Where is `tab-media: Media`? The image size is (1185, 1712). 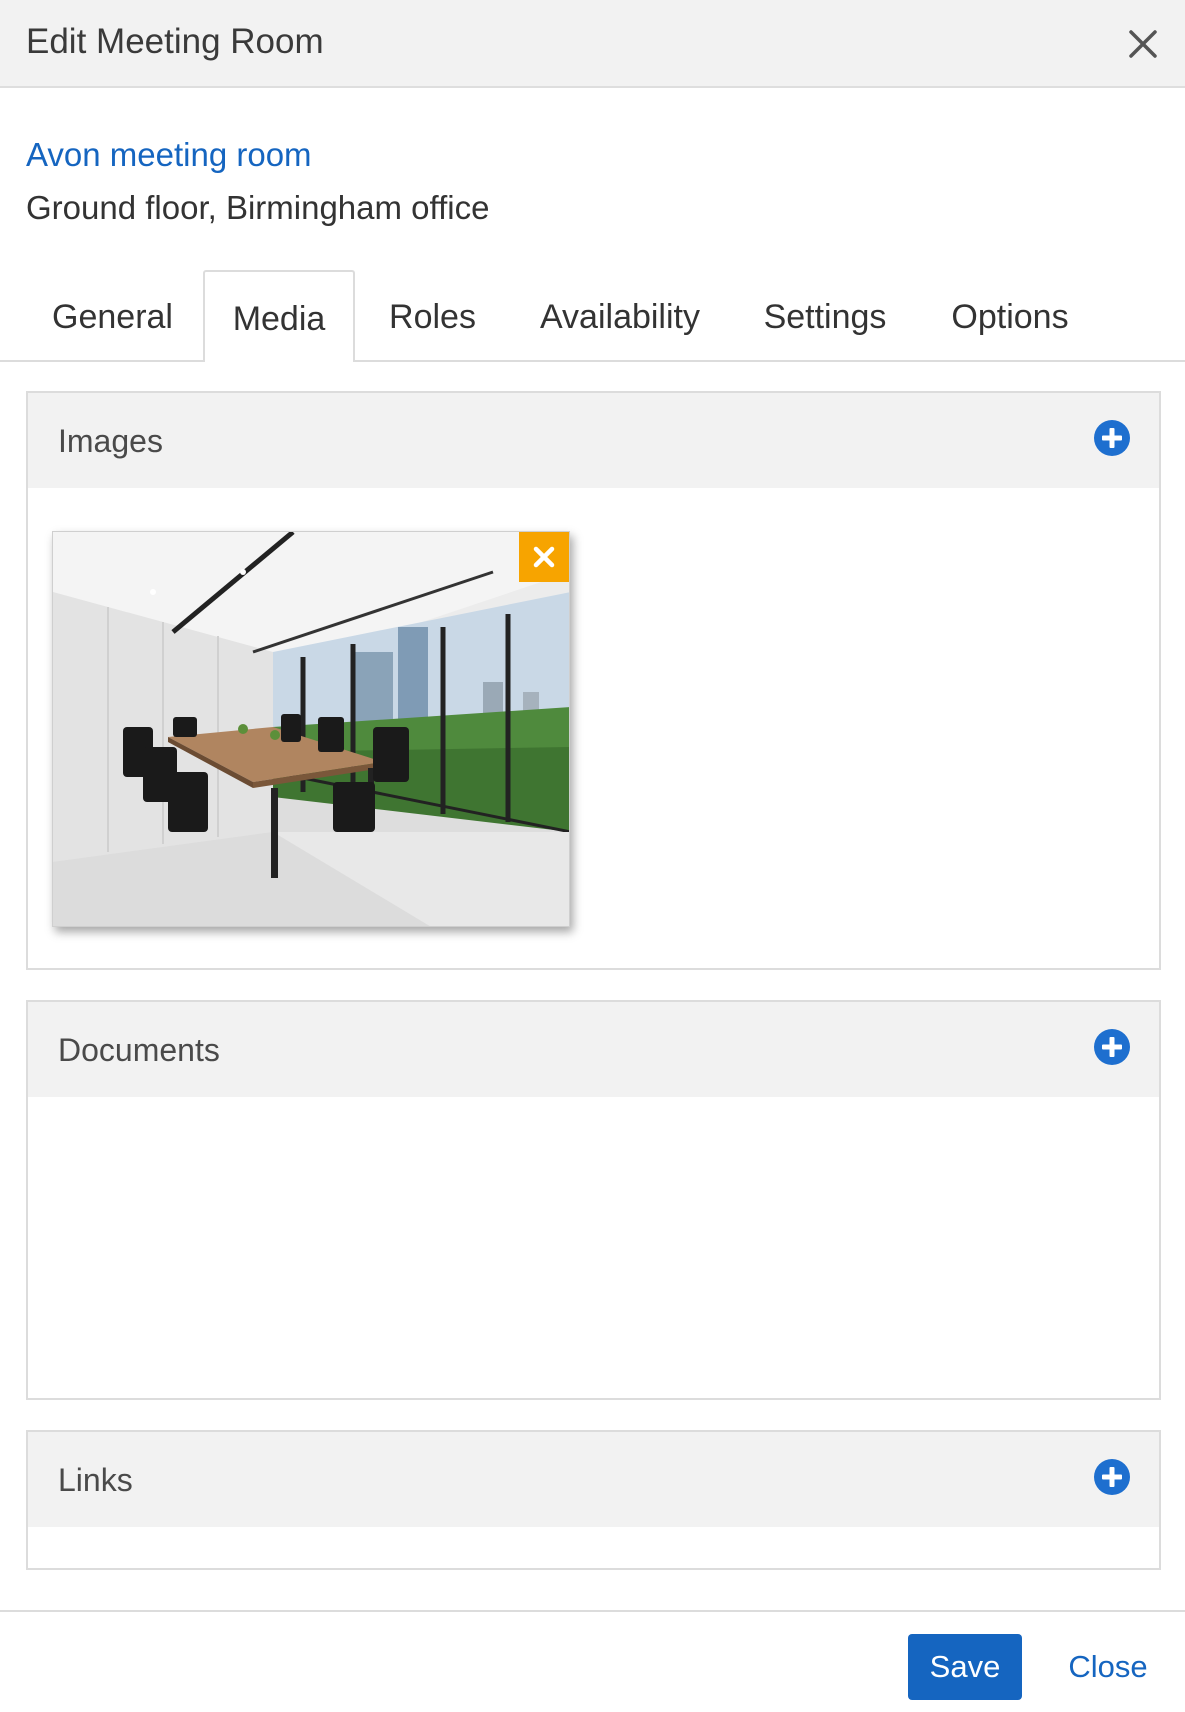
tab-media: Media is located at coordinates (279, 316).